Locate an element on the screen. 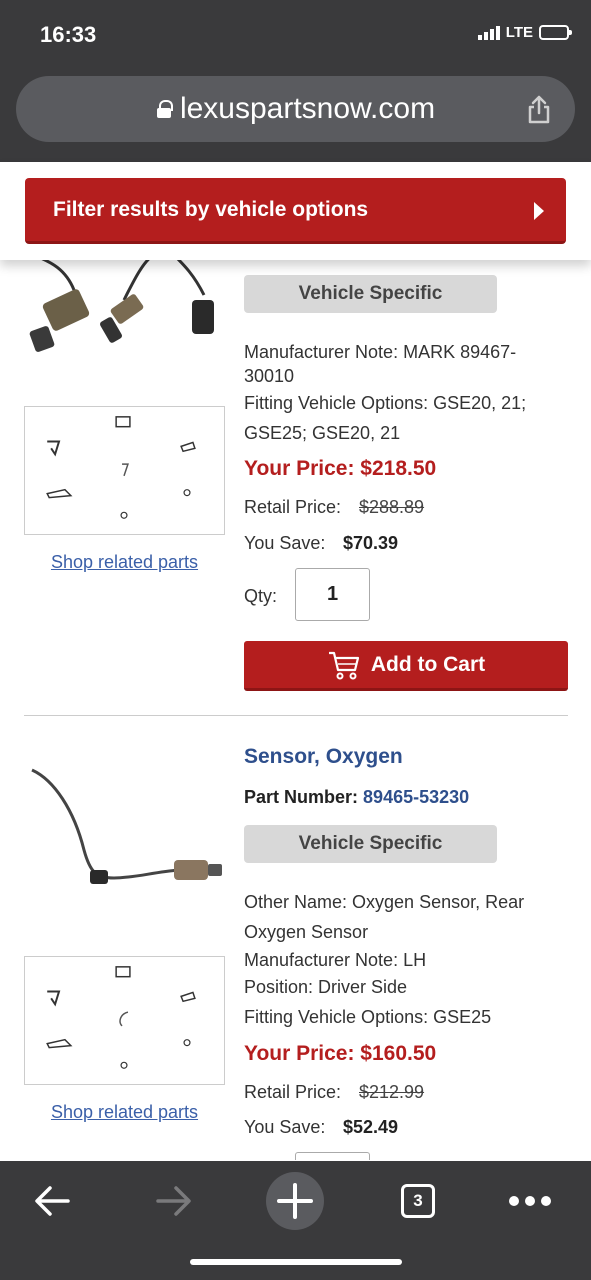  address-field: lexuspartsnow.com is located at coordinates (295, 109).